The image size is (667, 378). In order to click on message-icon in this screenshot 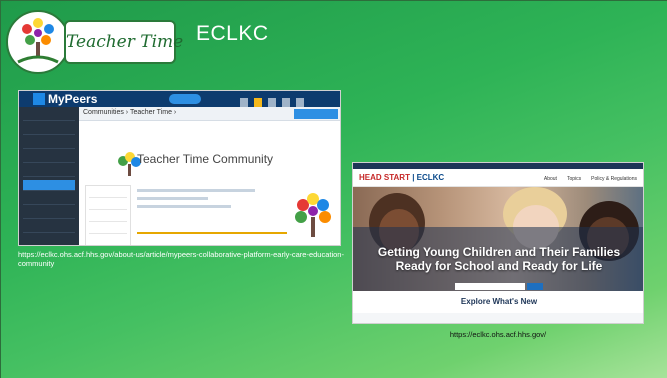, I will do `click(272, 102)`.